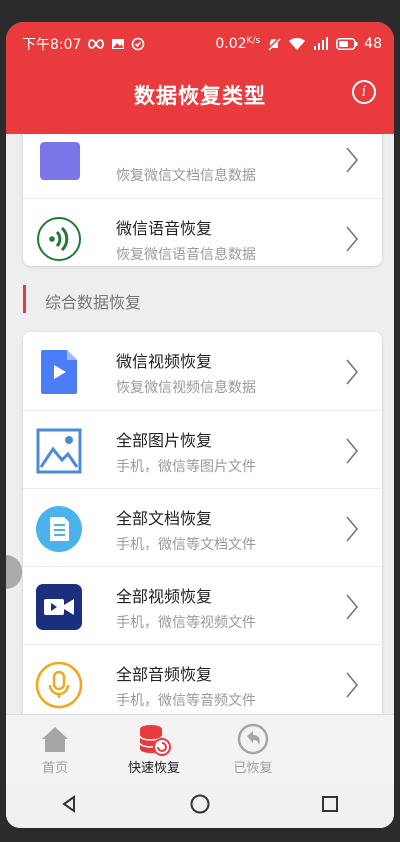  Describe the element at coordinates (274, 44) in the screenshot. I see `notification-off-icon` at that location.